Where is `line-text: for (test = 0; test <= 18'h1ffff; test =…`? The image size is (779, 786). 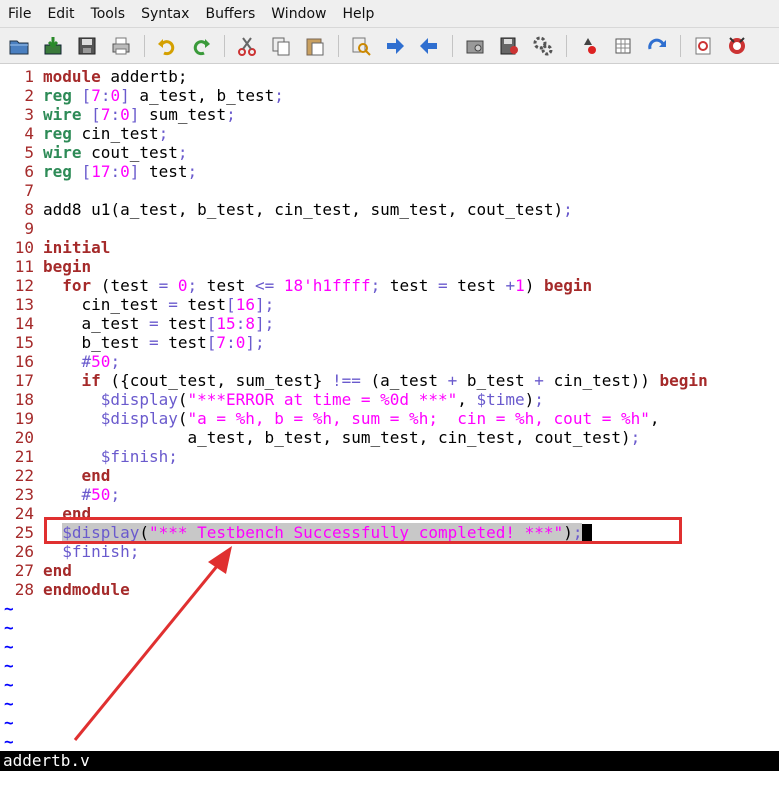 line-text: for (test = 0; test <= 18'h1ffff; test =… is located at coordinates (327, 285).